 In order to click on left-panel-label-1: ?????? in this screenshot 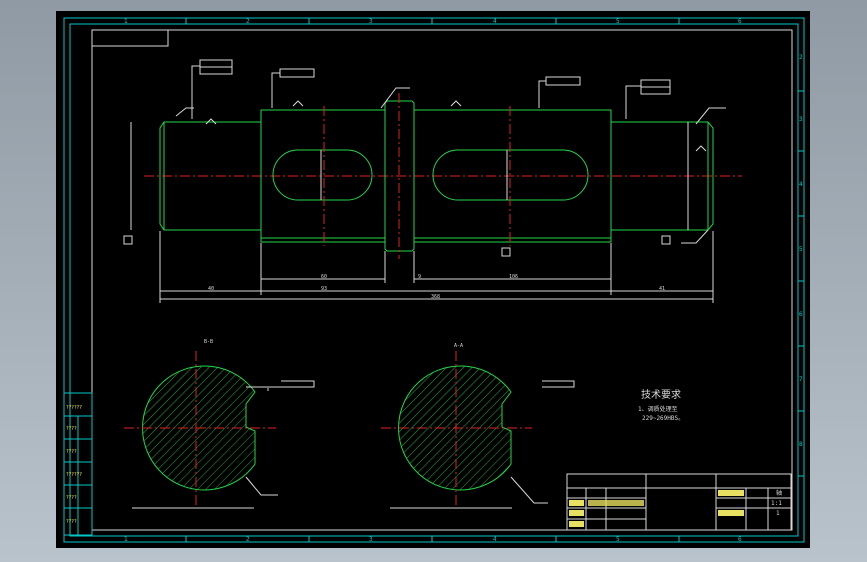, I will do `click(74, 408)`.